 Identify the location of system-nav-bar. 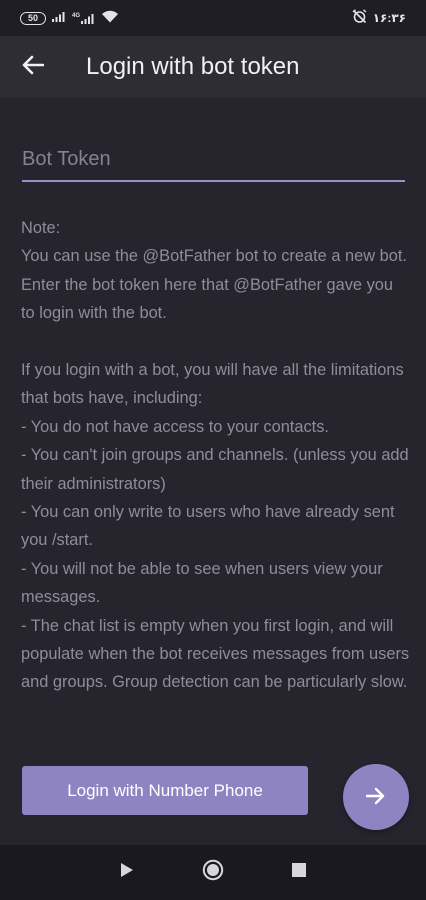
(213, 872).